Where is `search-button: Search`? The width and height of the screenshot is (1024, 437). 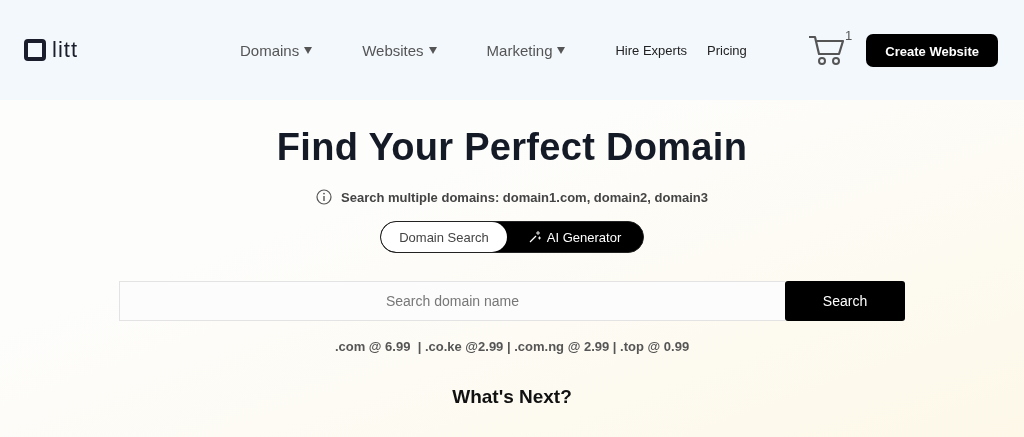
search-button: Search is located at coordinates (845, 301).